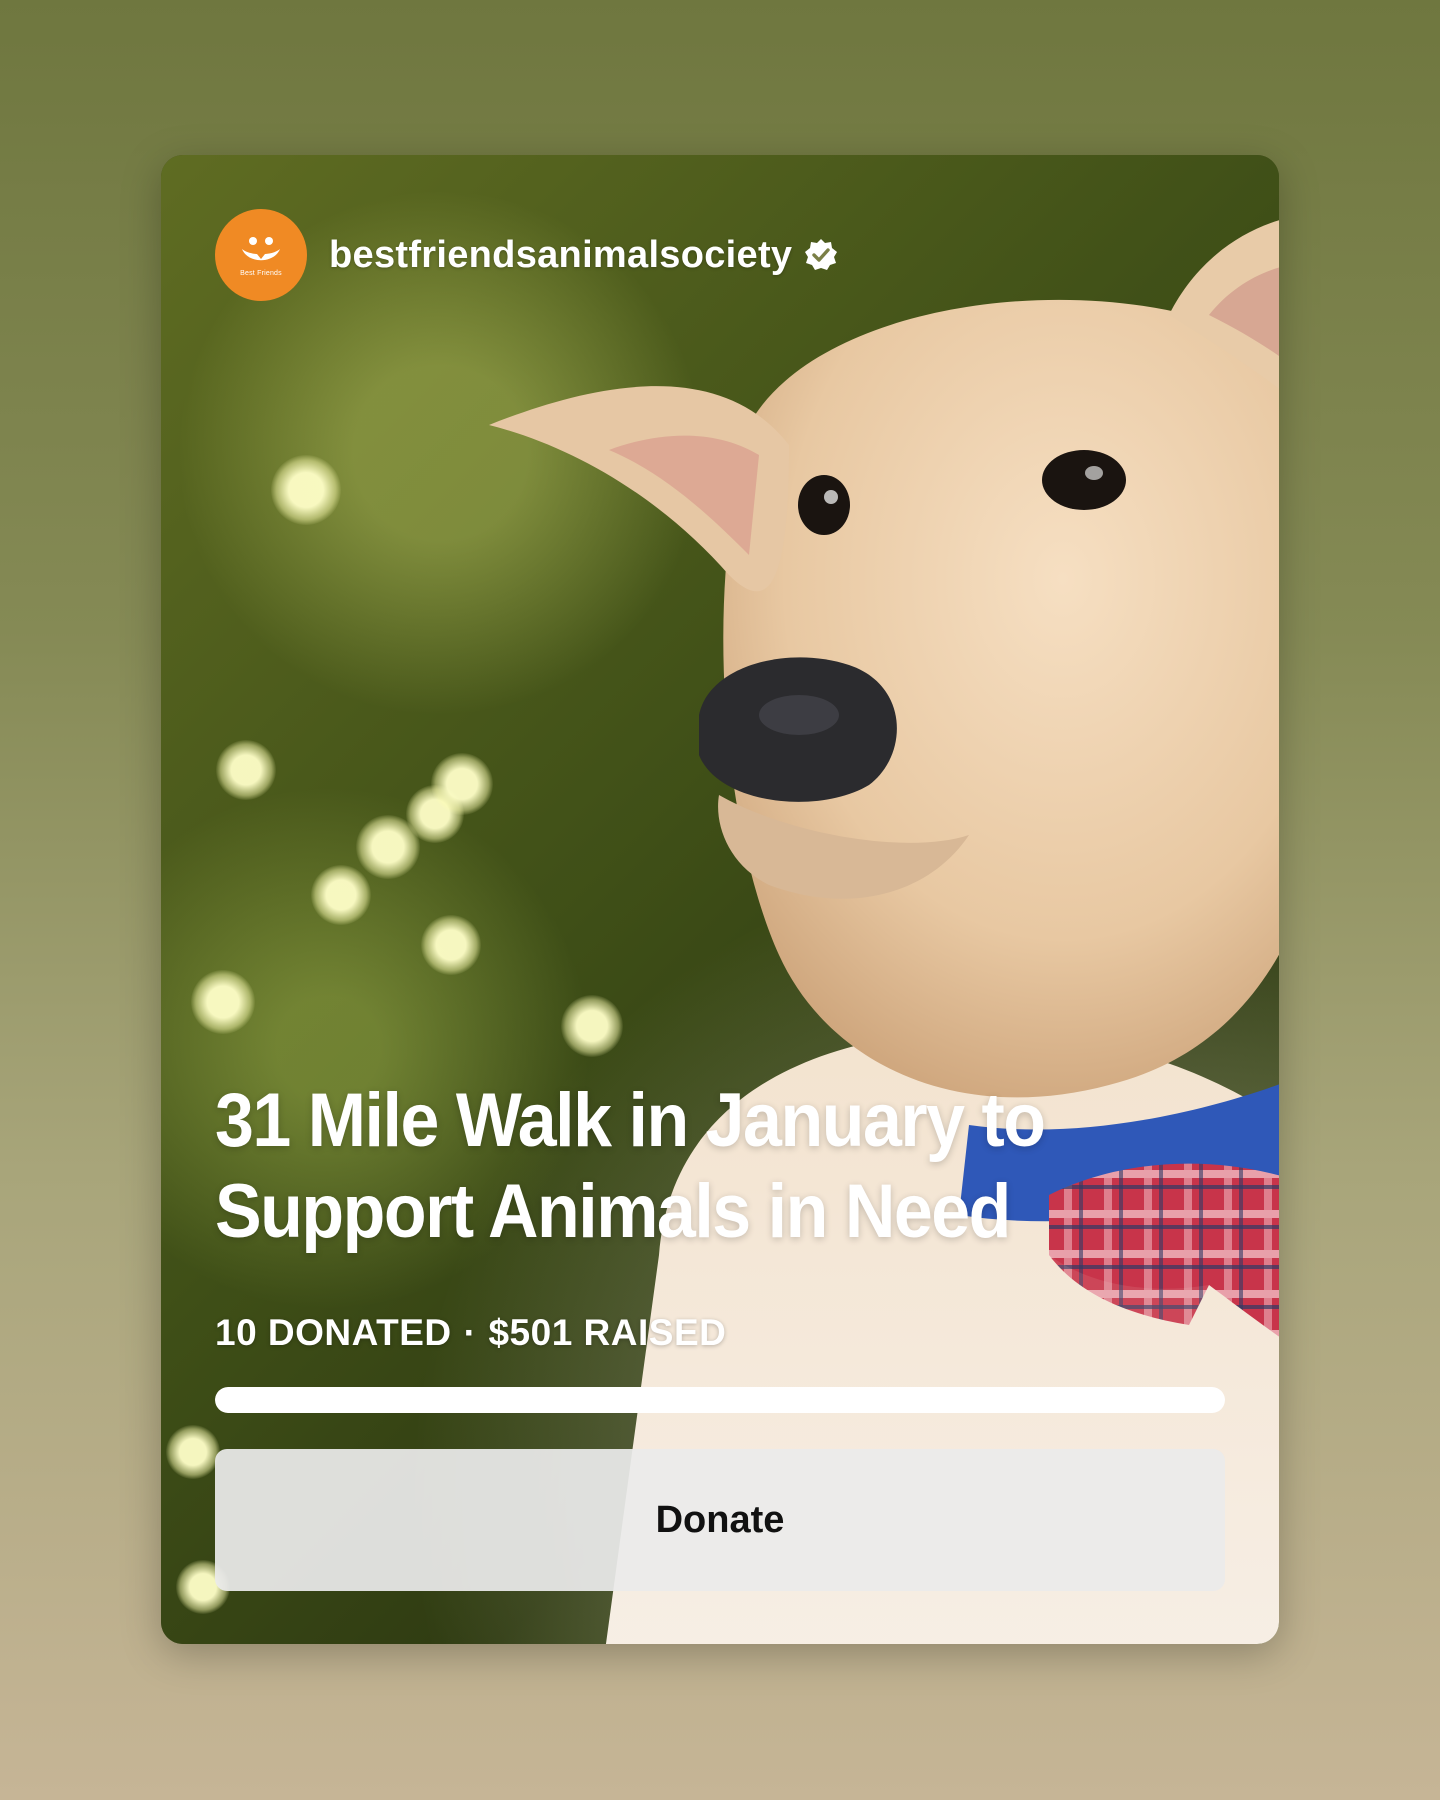 The image size is (1440, 1800). I want to click on donated-count: 10 DONATED, so click(333, 1332).